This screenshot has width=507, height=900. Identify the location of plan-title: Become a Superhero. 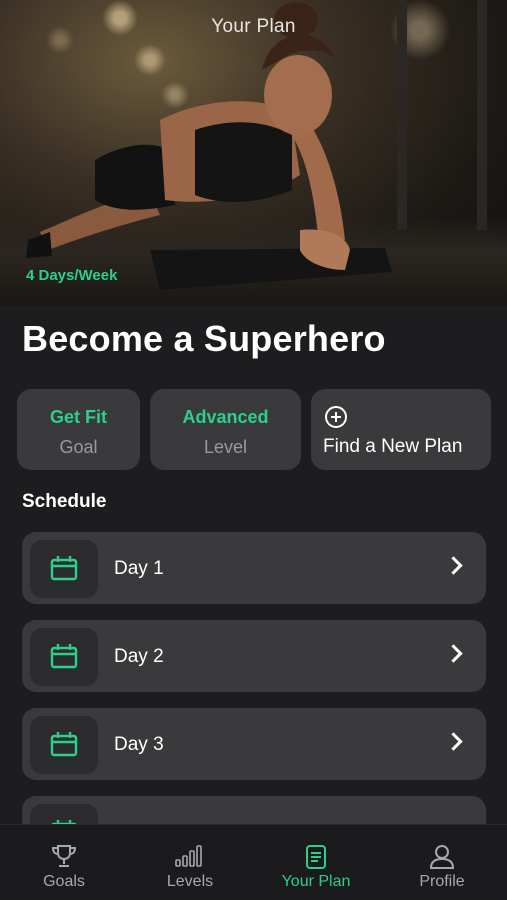
(204, 338).